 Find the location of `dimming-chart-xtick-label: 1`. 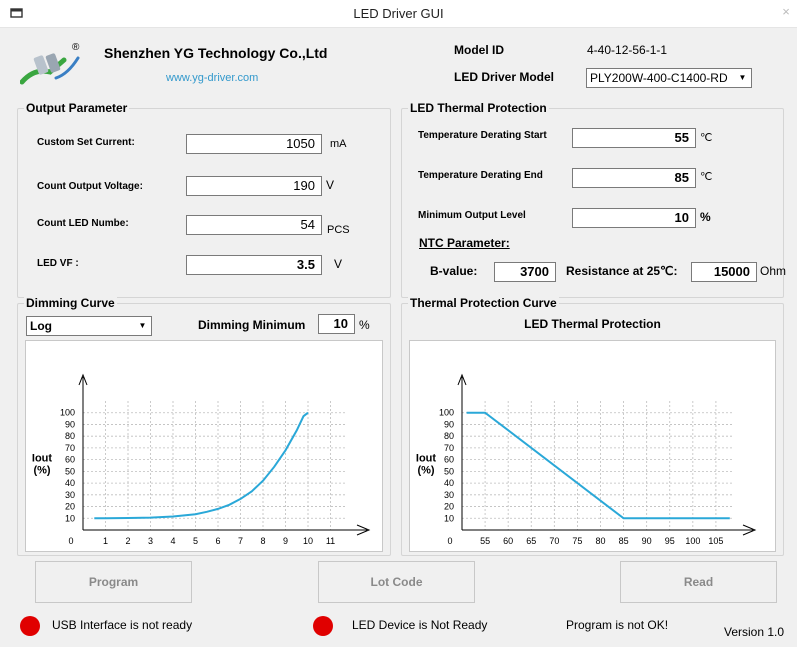

dimming-chart-xtick-label: 1 is located at coordinates (105, 541).